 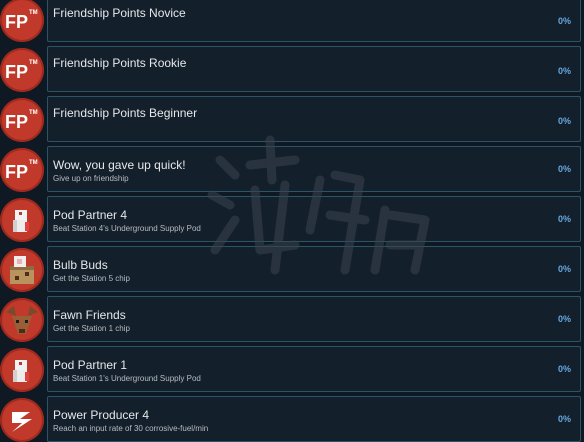 What do you see at coordinates (314, 269) in the screenshot?
I see `achievement-card: Bulb Buds Get the Station 5 chip 0%` at bounding box center [314, 269].